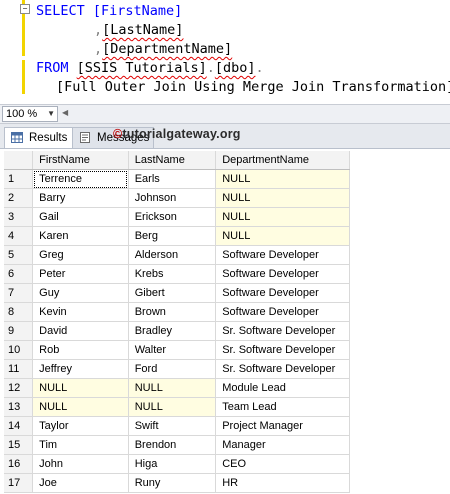 Image resolution: width=450 pixels, height=494 pixels. Describe the element at coordinates (80, 350) in the screenshot. I see `cell-firstname: Rob` at that location.